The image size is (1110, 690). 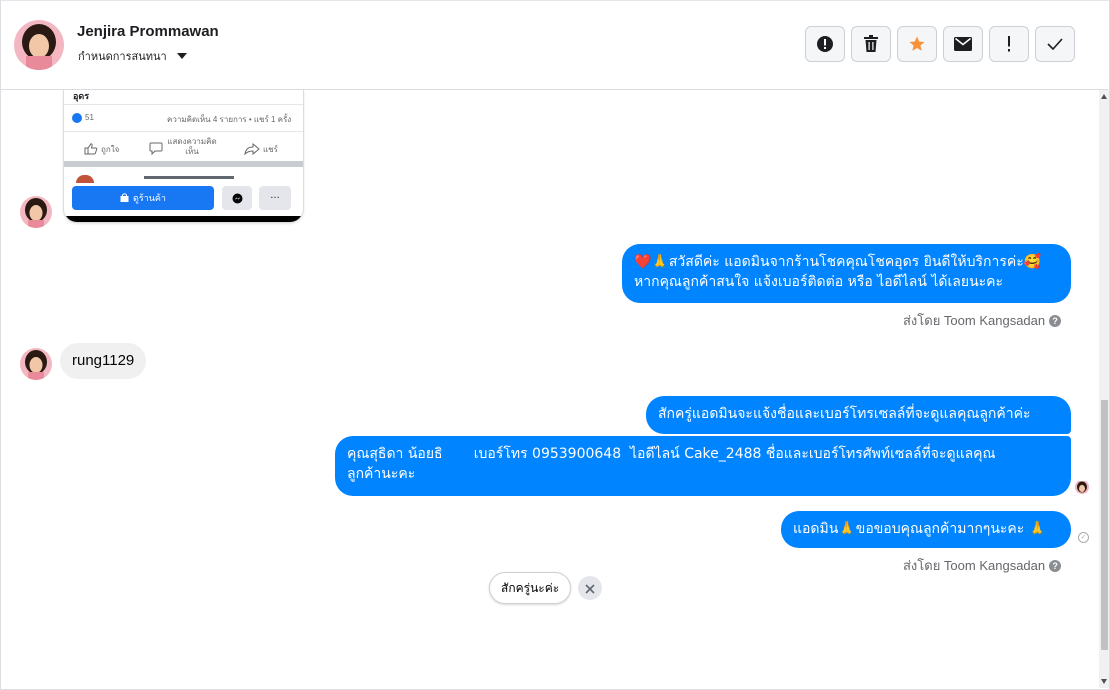 I want to click on schedule-label: กำหนดการสนทนา, so click(x=122, y=57).